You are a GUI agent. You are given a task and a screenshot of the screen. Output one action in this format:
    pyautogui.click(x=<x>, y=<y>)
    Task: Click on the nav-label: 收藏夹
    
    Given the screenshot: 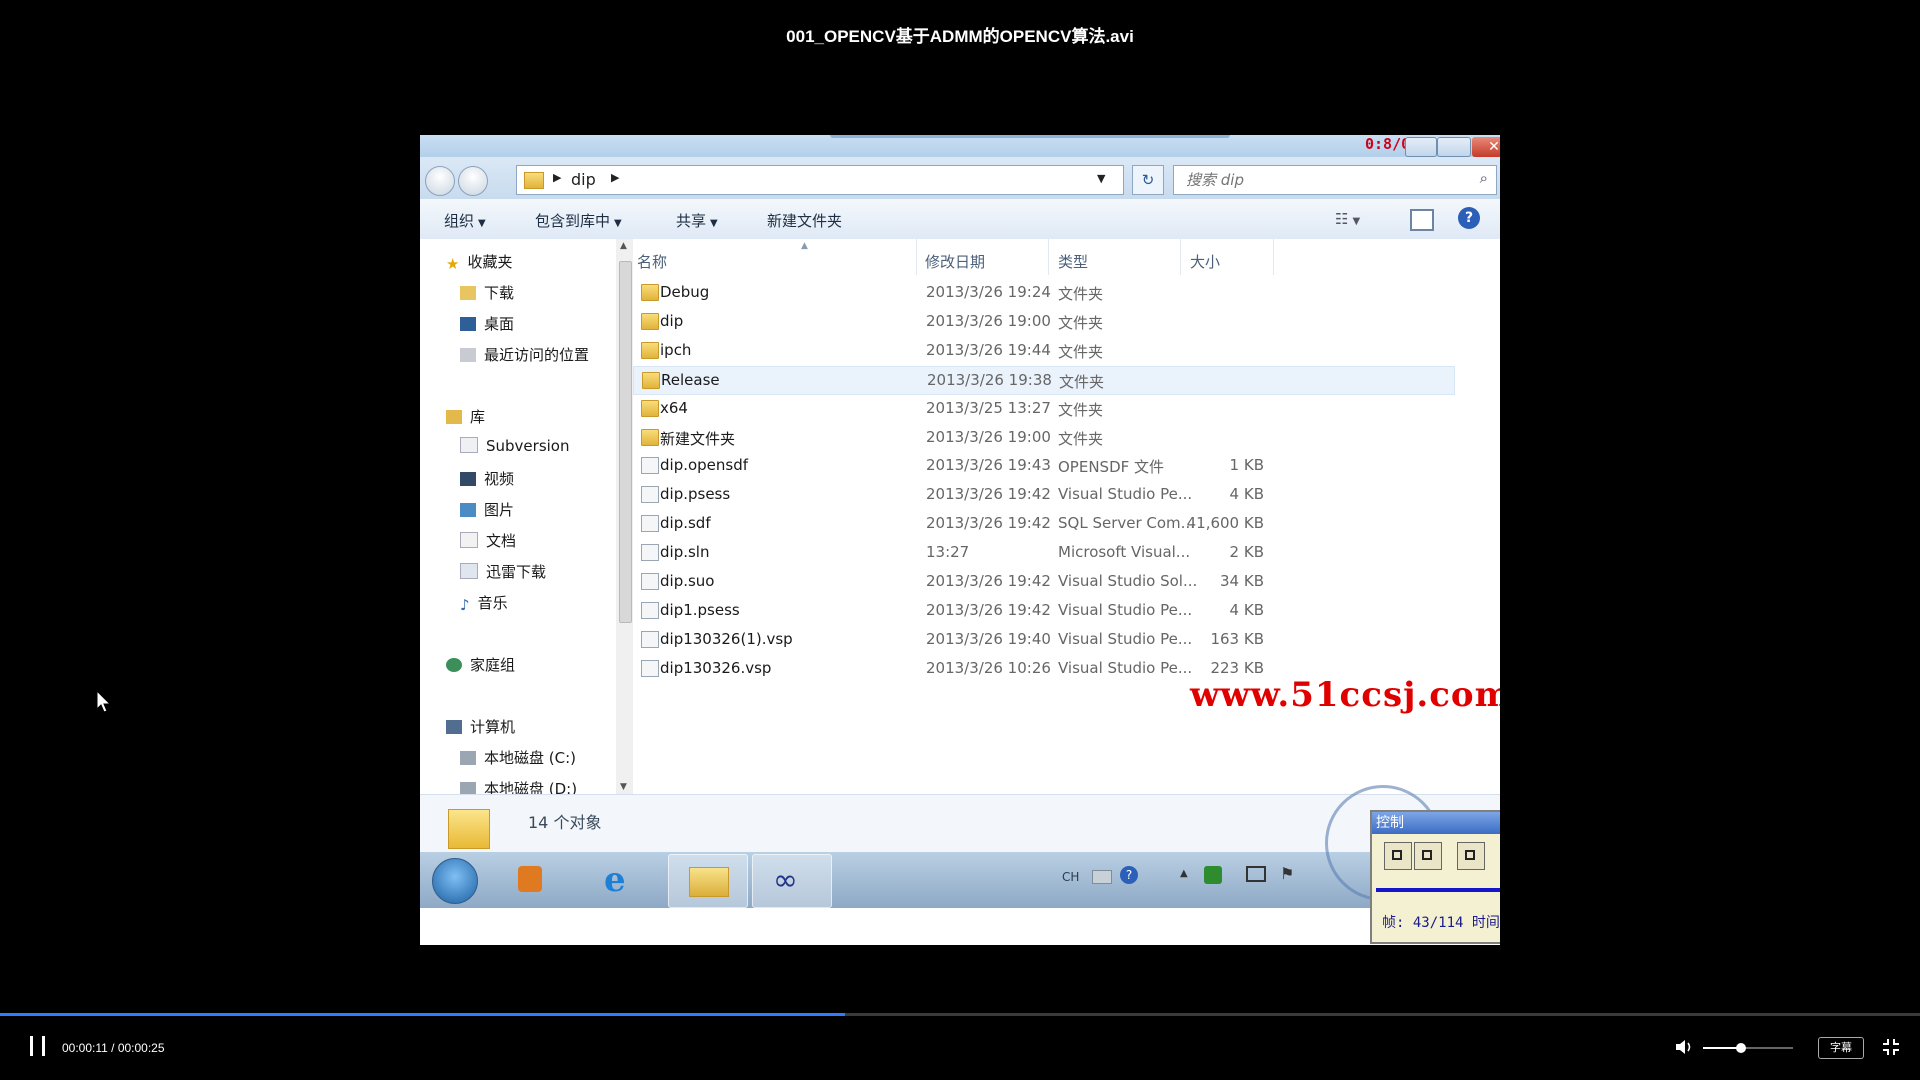 What is the action you would take?
    pyautogui.click(x=490, y=262)
    